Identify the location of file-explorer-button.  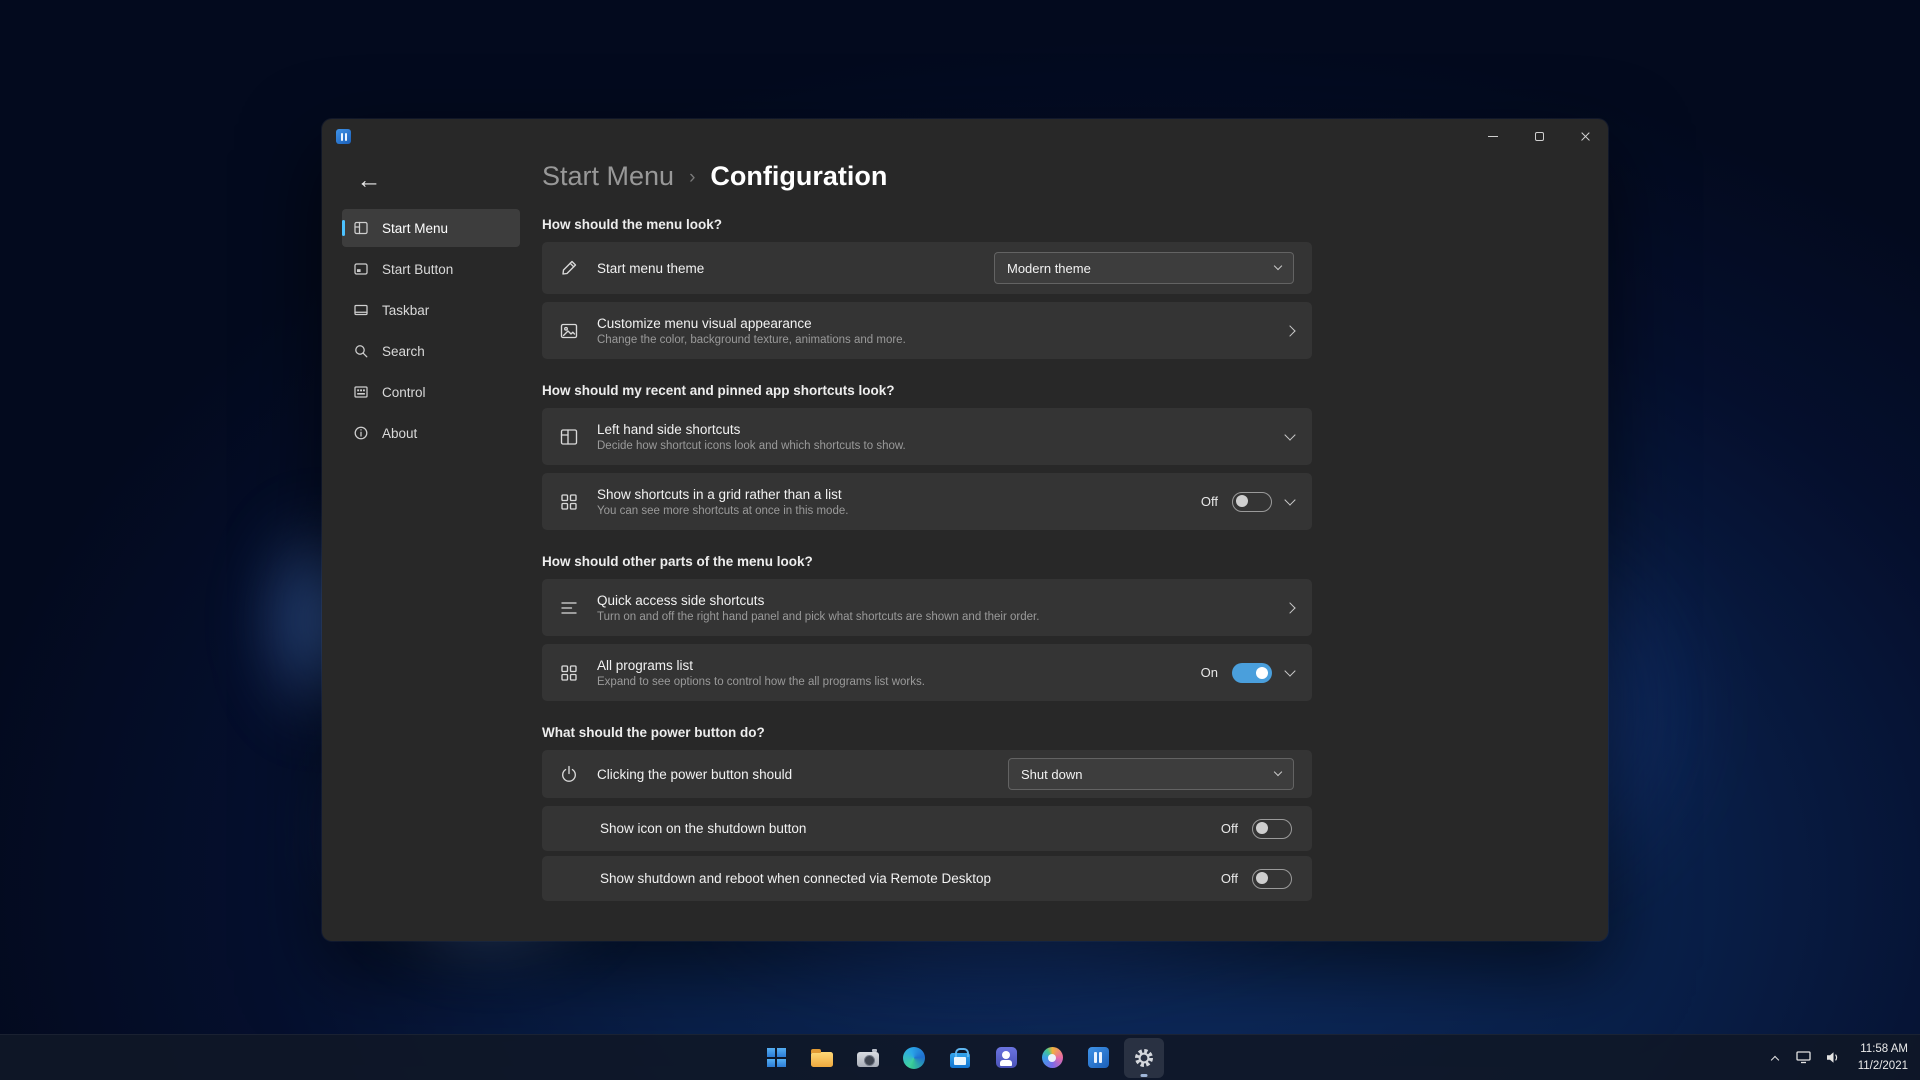
(822, 1058).